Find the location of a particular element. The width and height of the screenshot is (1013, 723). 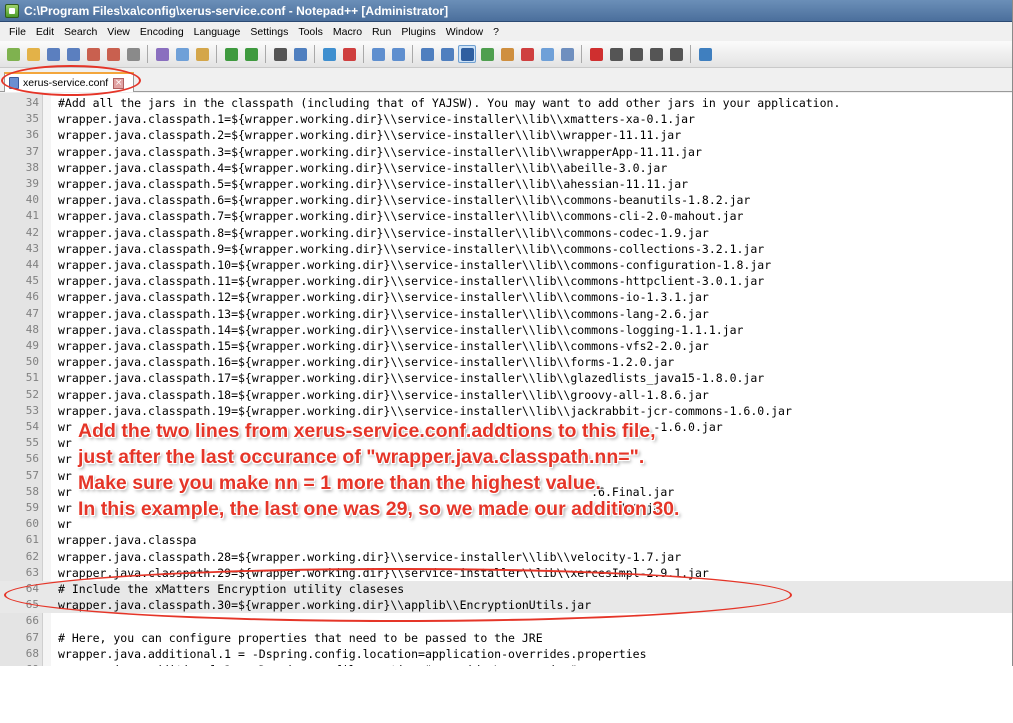

eye-button is located at coordinates (567, 54).